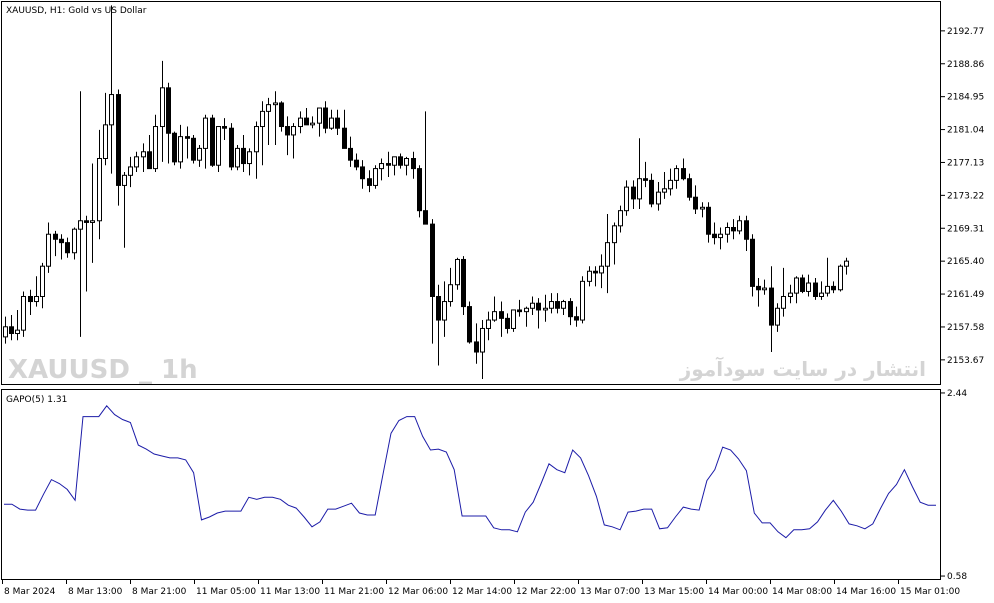 This screenshot has width=994, height=603. Describe the element at coordinates (802, 592) in the screenshot. I see `time-tick-label: 14 Mar 08:00` at that location.